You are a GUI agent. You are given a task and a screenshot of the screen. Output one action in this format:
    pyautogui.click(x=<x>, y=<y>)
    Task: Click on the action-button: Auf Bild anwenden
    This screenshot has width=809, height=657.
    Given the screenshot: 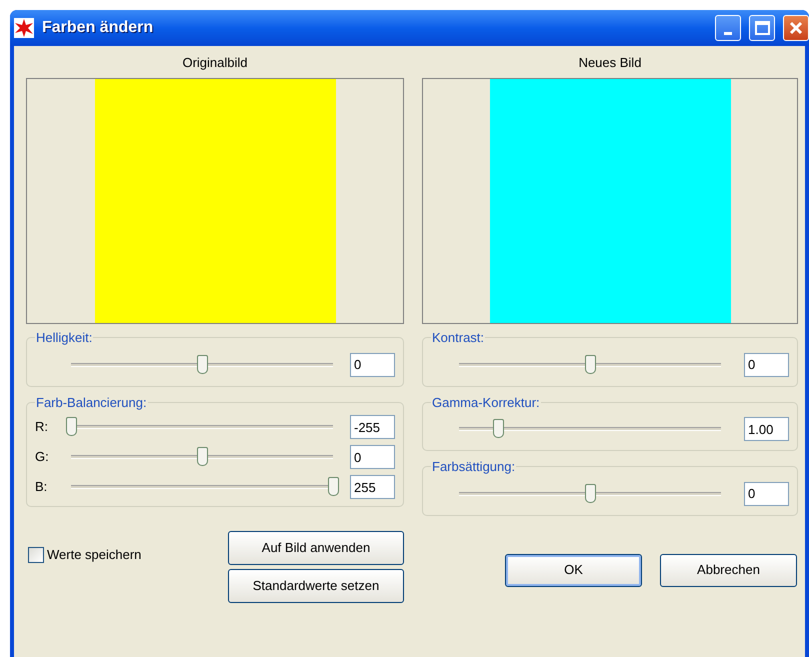 What is the action you would take?
    pyautogui.click(x=316, y=548)
    